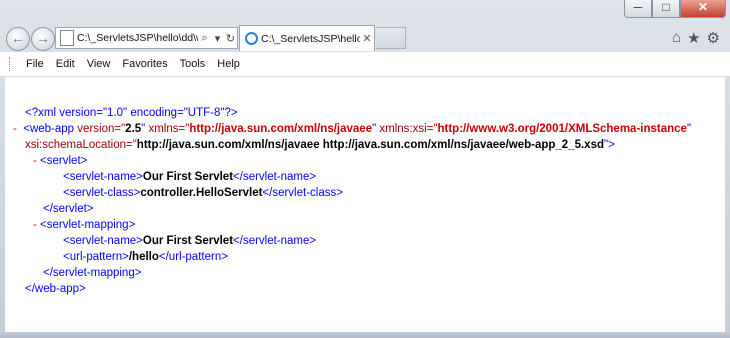  What do you see at coordinates (81, 145) in the screenshot?
I see `attr-schema: xsi:schemaLocation="` at bounding box center [81, 145].